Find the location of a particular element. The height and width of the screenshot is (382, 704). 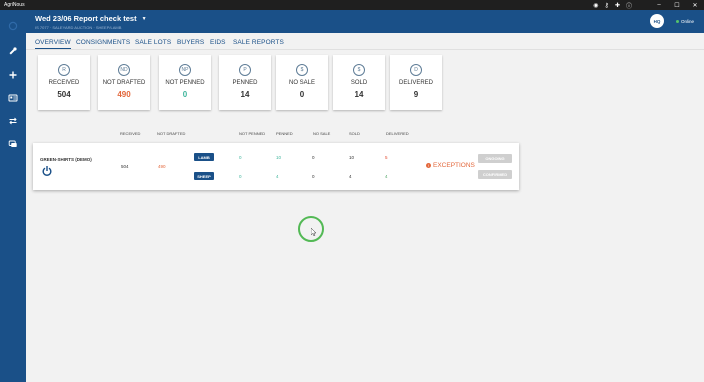

lamb-sold: 10 is located at coordinates (352, 157).